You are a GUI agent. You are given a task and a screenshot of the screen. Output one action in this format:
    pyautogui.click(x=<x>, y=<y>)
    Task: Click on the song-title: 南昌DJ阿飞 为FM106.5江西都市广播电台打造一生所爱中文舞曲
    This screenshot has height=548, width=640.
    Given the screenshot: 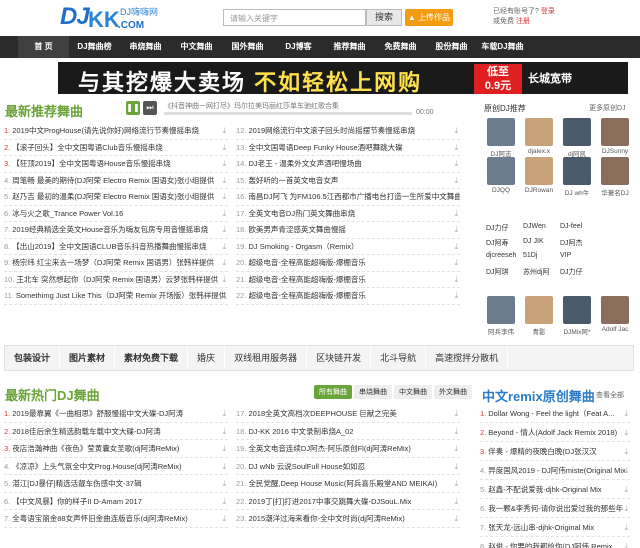 What is the action you would take?
    pyautogui.click(x=354, y=196)
    